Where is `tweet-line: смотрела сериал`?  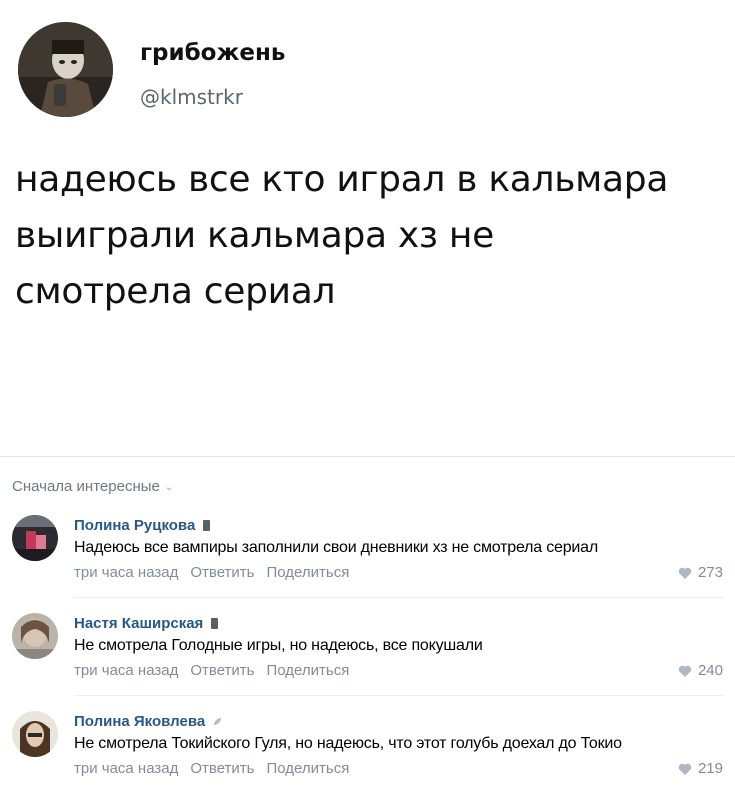 tweet-line: смотрела сериал is located at coordinates (175, 291).